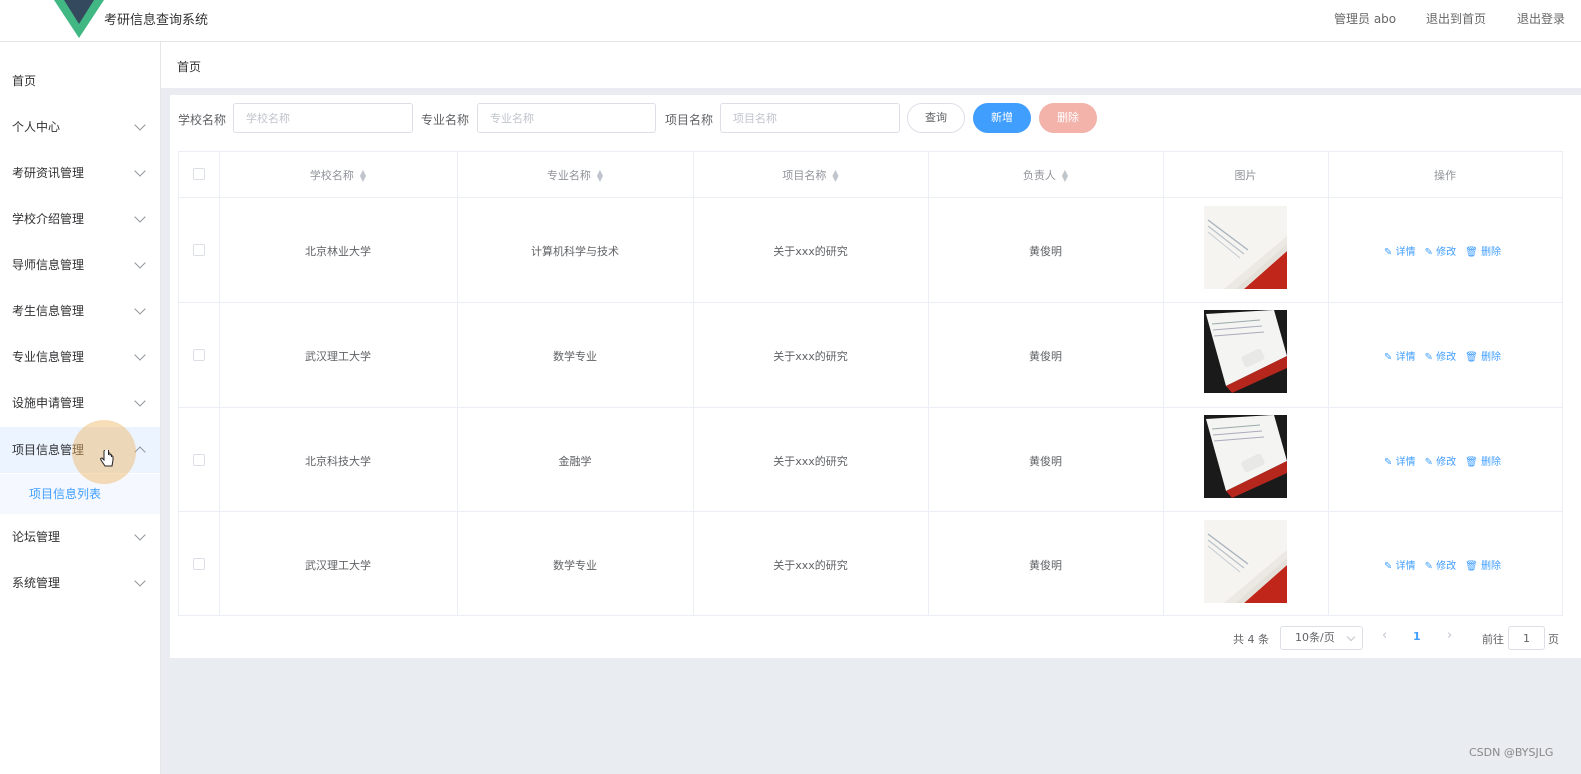 The width and height of the screenshot is (1581, 774). Describe the element at coordinates (199, 174) in the screenshot. I see `select-all-checkbox` at that location.